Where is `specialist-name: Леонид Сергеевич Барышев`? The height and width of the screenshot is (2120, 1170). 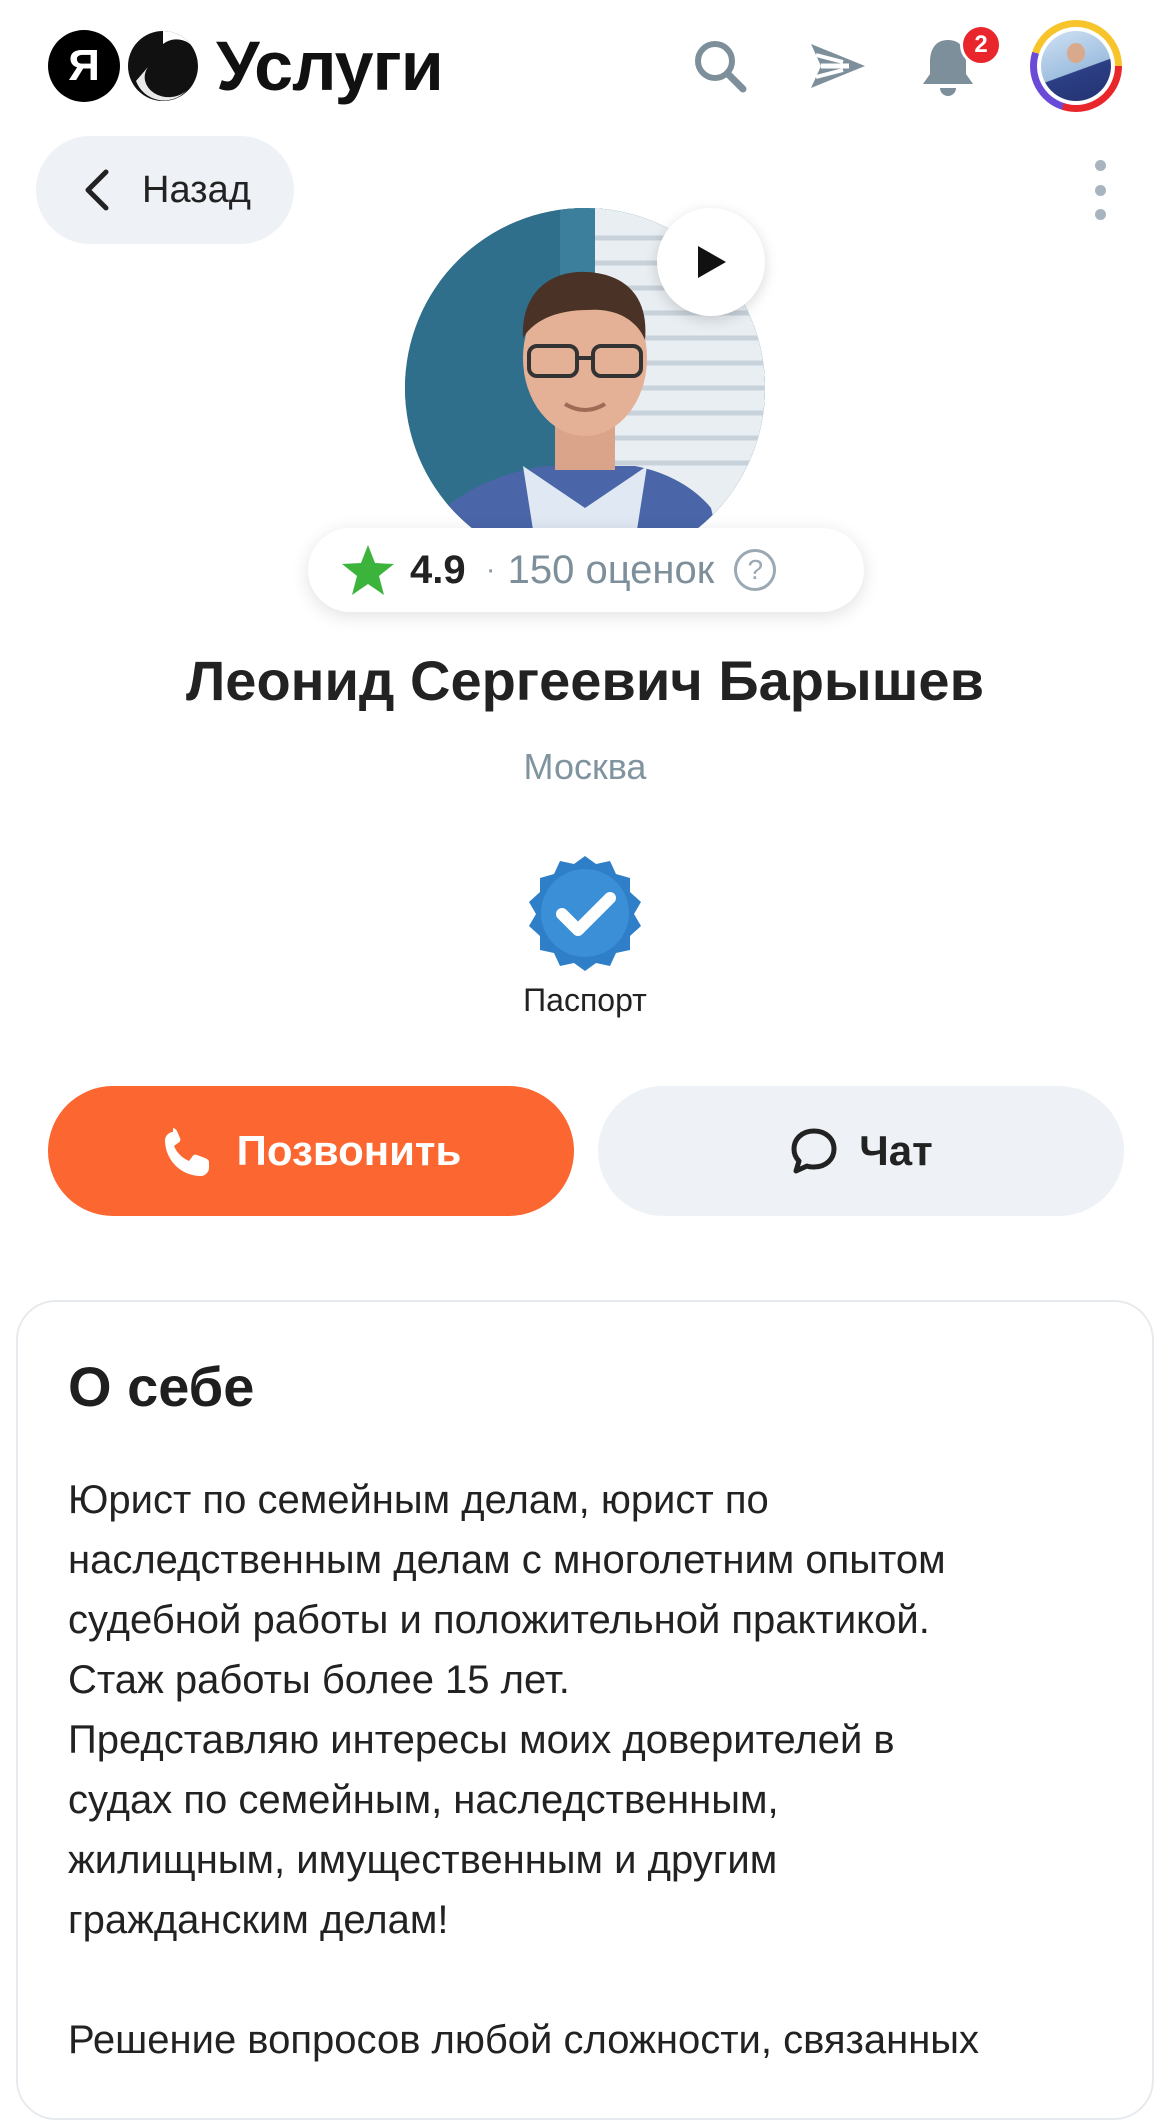 specialist-name: Леонид Сергеевич Барышев is located at coordinates (585, 680).